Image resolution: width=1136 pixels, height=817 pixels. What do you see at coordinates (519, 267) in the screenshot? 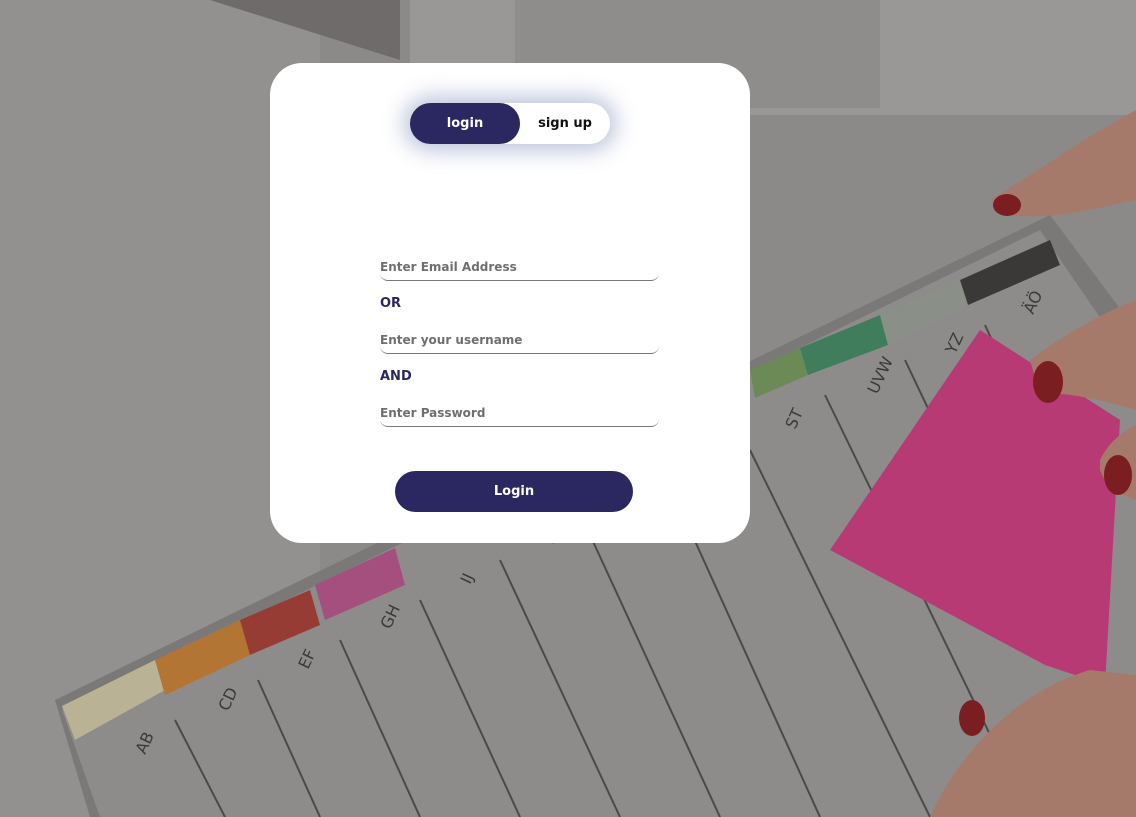
I see `email-input` at bounding box center [519, 267].